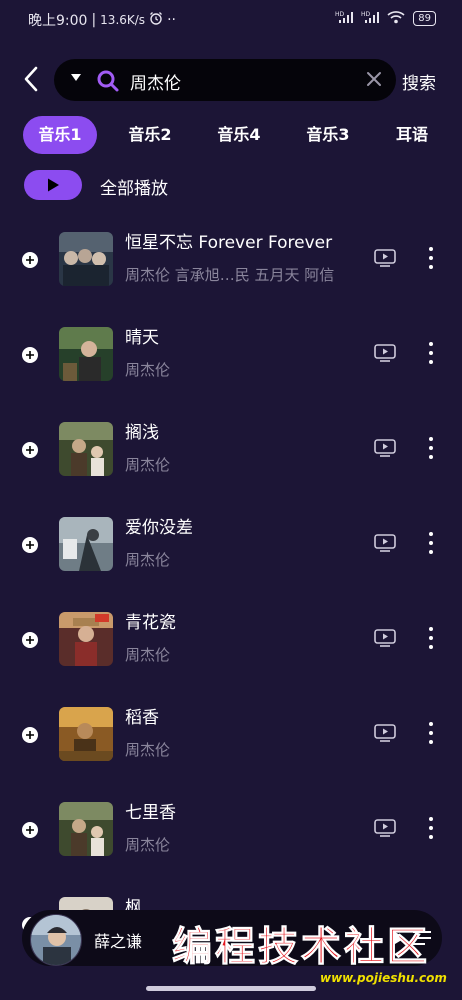 This screenshot has width=462, height=1000. What do you see at coordinates (150, 623) in the screenshot?
I see `song-title: 青花瓷` at bounding box center [150, 623].